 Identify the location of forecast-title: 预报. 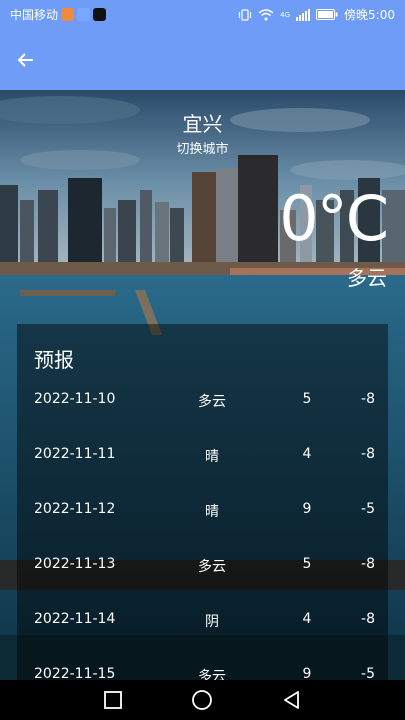
(54, 360).